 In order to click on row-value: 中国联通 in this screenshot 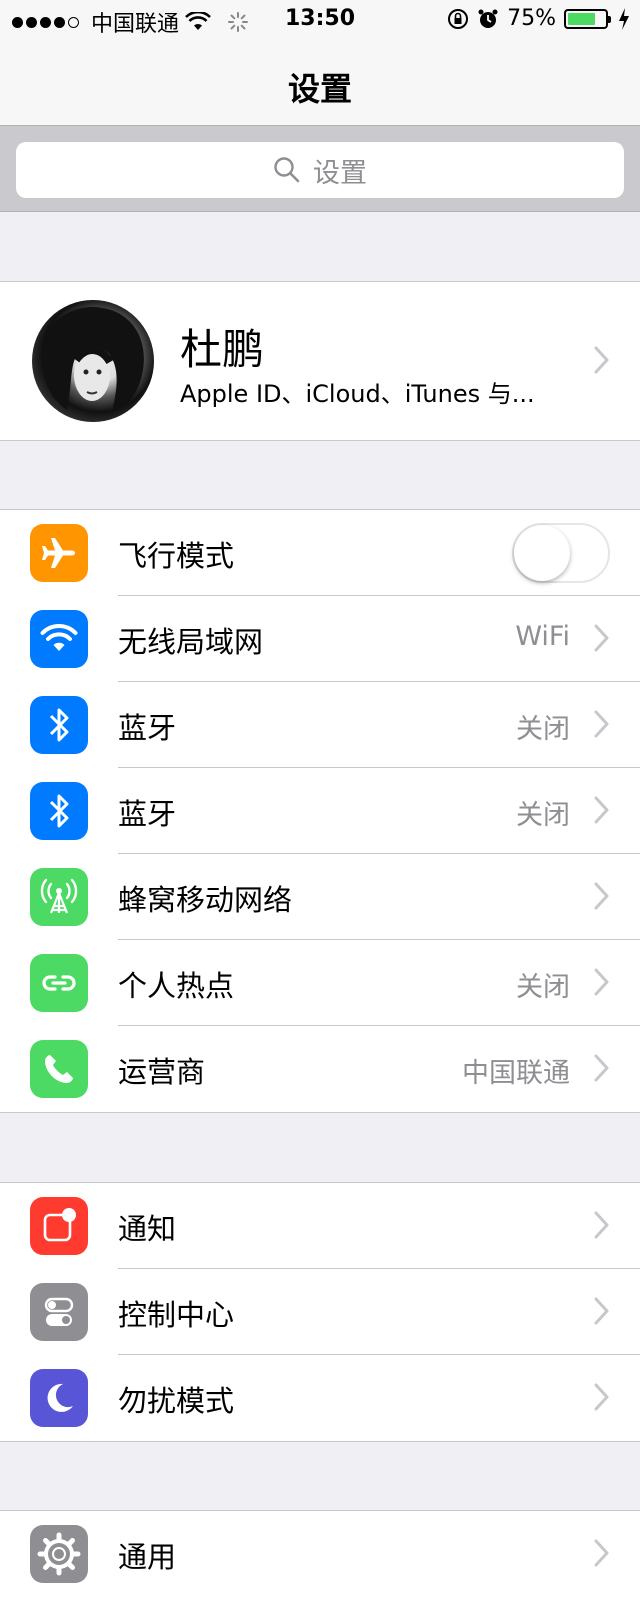, I will do `click(516, 1073)`.